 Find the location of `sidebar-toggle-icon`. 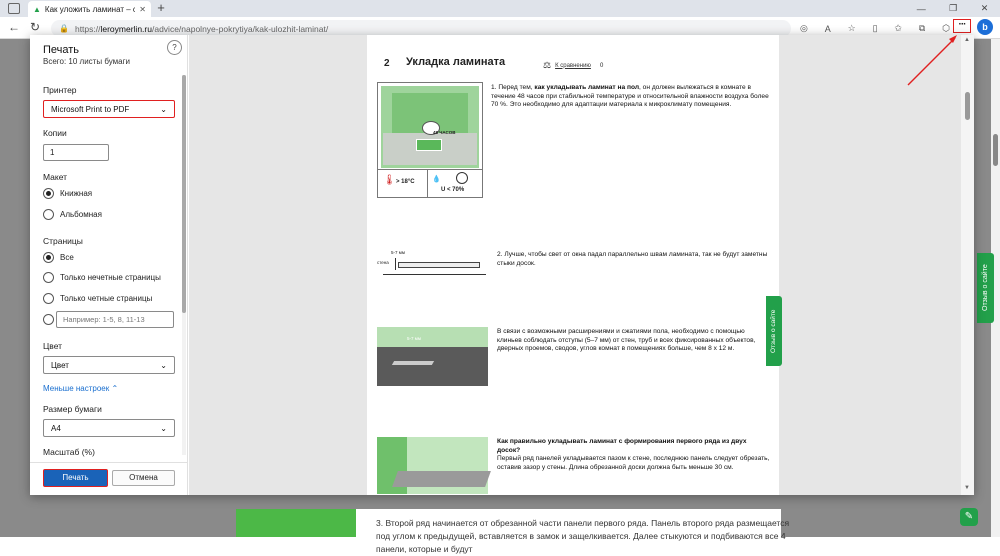

sidebar-toggle-icon is located at coordinates (14, 8).